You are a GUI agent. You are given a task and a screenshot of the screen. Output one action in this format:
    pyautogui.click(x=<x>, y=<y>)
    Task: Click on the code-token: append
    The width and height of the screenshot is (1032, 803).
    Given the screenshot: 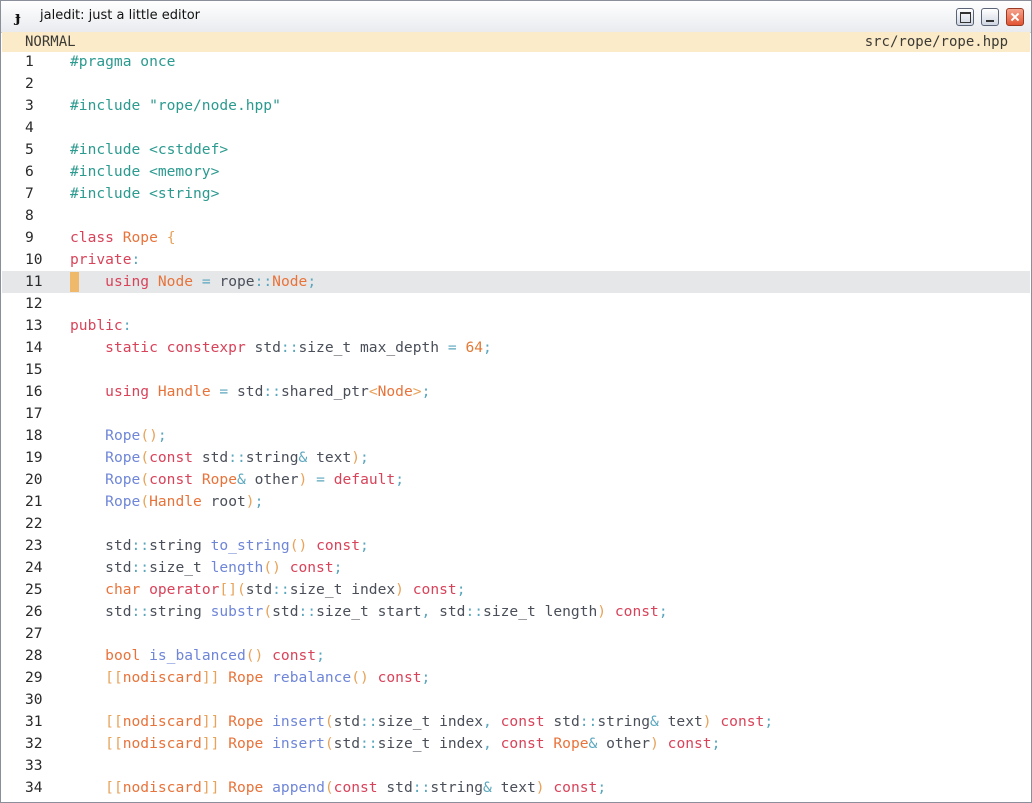 What is the action you would take?
    pyautogui.click(x=298, y=787)
    